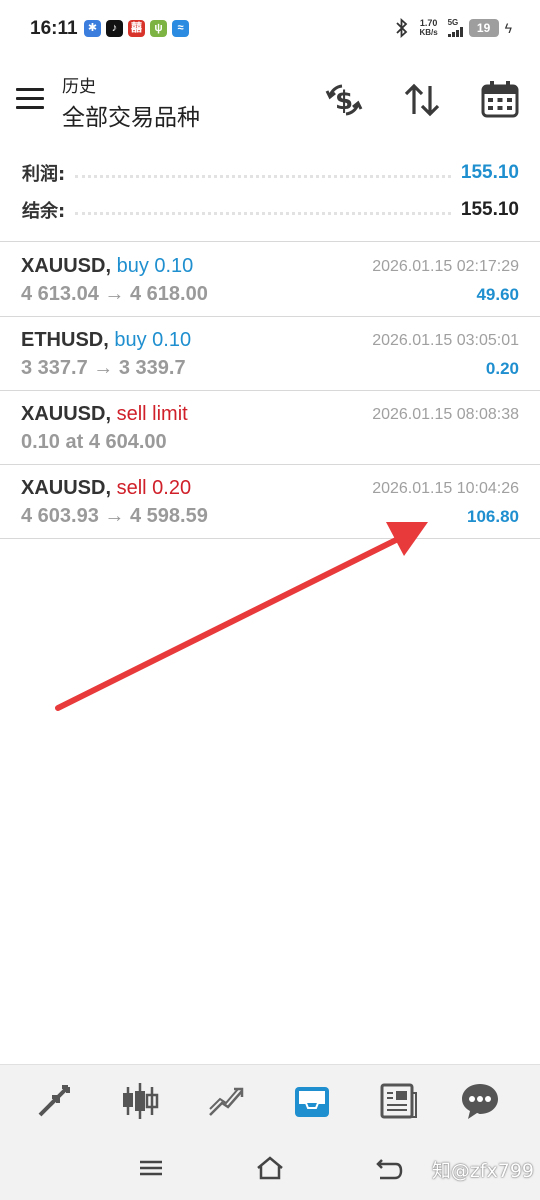  What do you see at coordinates (270, 30) in the screenshot?
I see `status-bar: 16:11 ✱ ♪ 囍 ψ ≈ 1.70 KB/s 5G 19 ϟ` at bounding box center [270, 30].